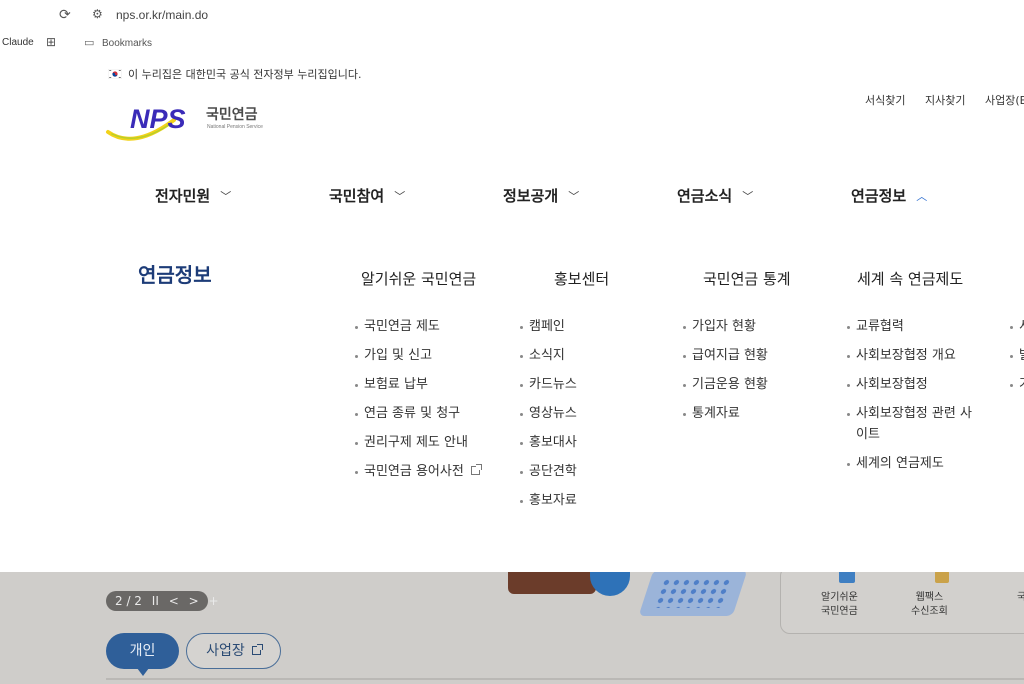 Image resolution: width=1024 pixels, height=684 pixels. What do you see at coordinates (548, 500) in the screenshot?
I see `list-item: 홍보자료` at bounding box center [548, 500].